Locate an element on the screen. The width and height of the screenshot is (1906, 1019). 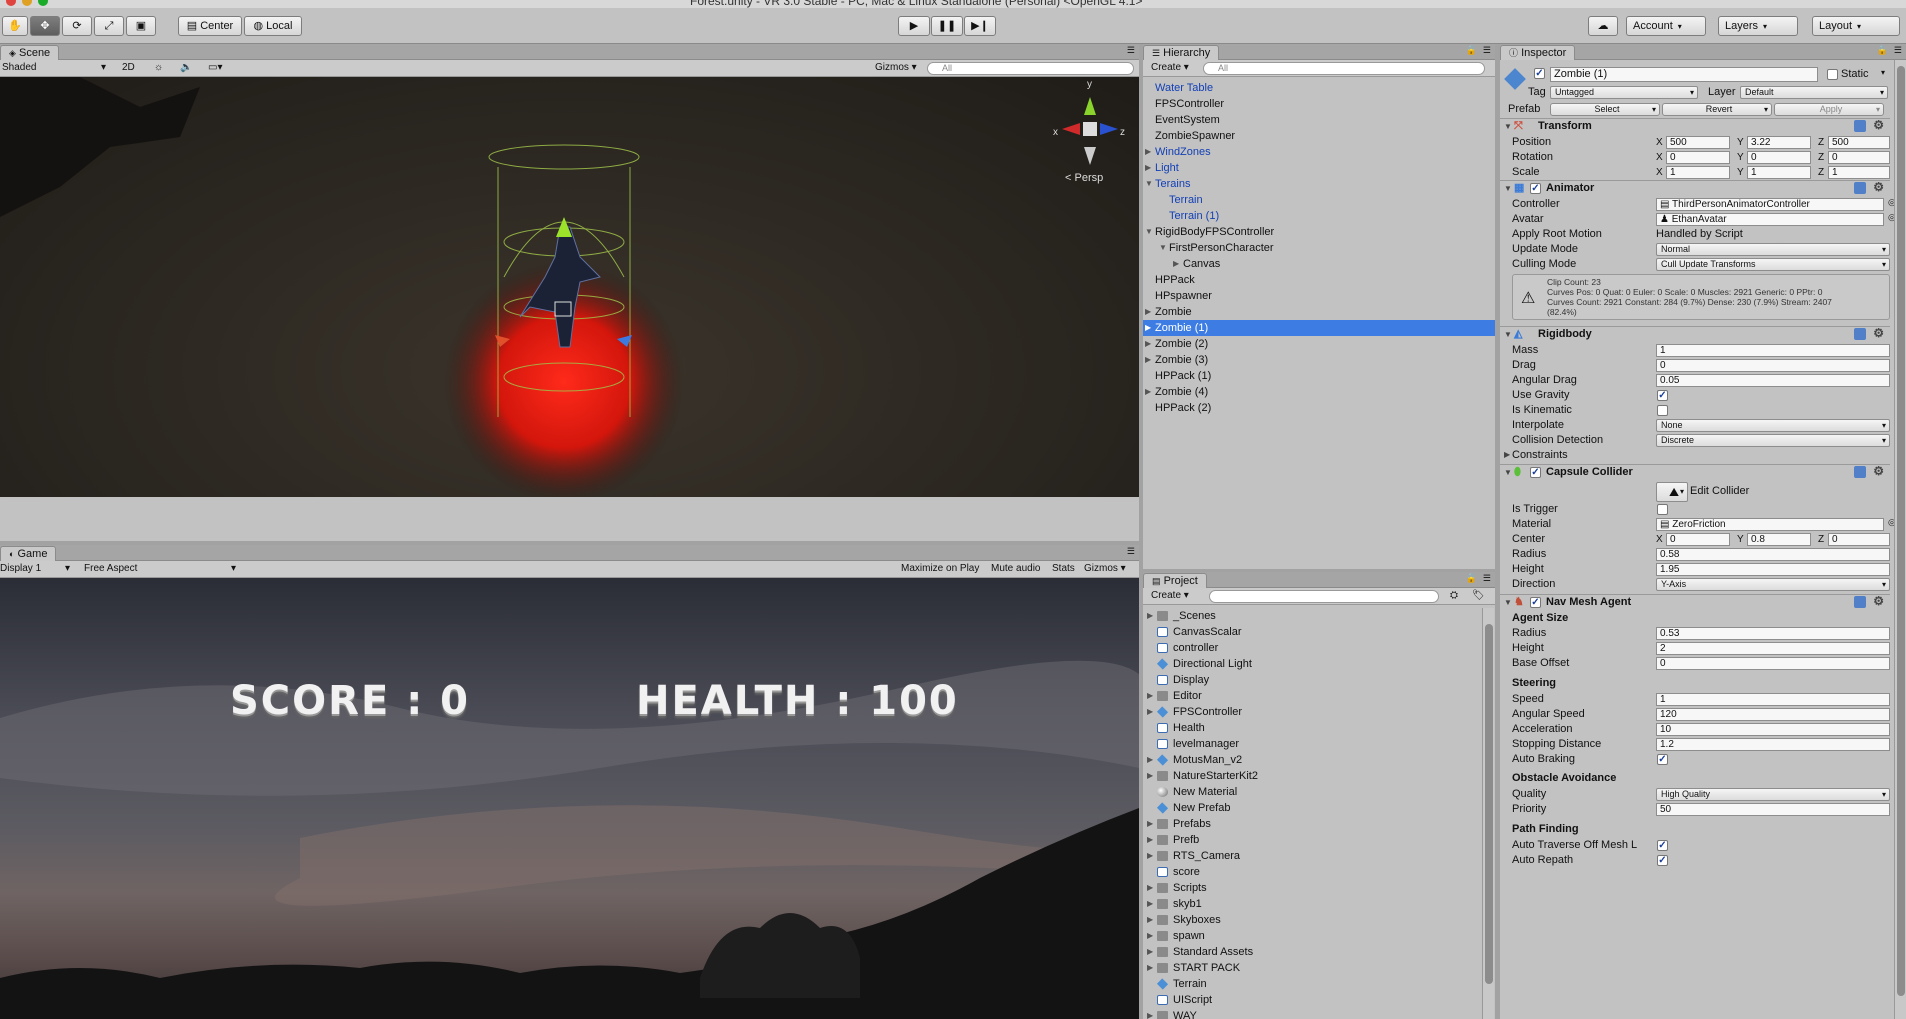
persp-label: < Persp is located at coordinates (1084, 178).